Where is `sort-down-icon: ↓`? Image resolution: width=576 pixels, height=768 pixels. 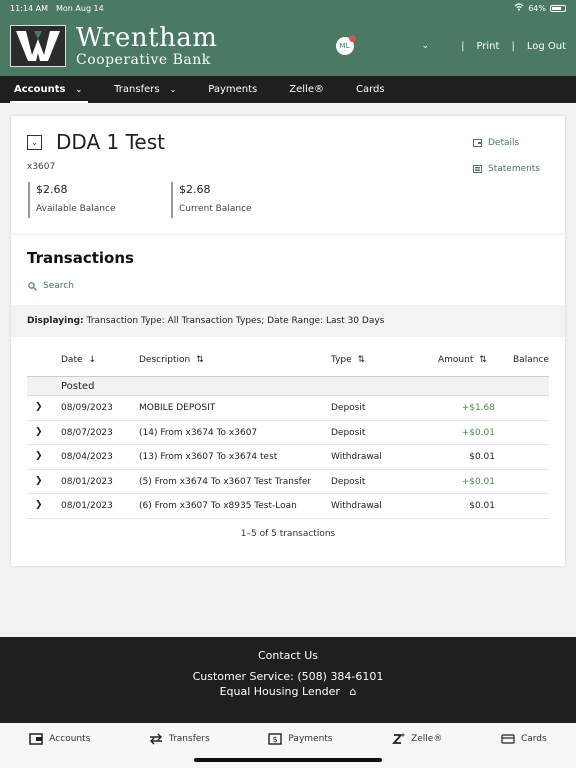
sort-down-icon: ↓ is located at coordinates (92, 360).